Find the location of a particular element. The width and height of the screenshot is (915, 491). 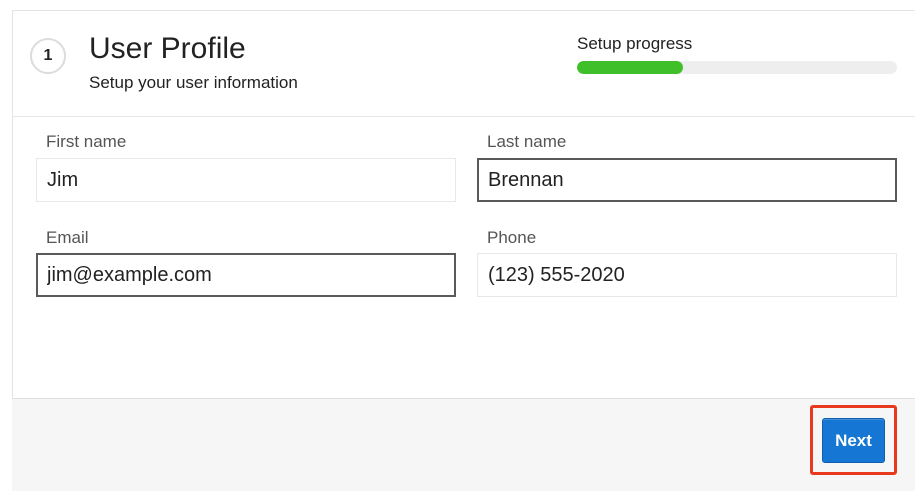

progress-bar is located at coordinates (737, 67).